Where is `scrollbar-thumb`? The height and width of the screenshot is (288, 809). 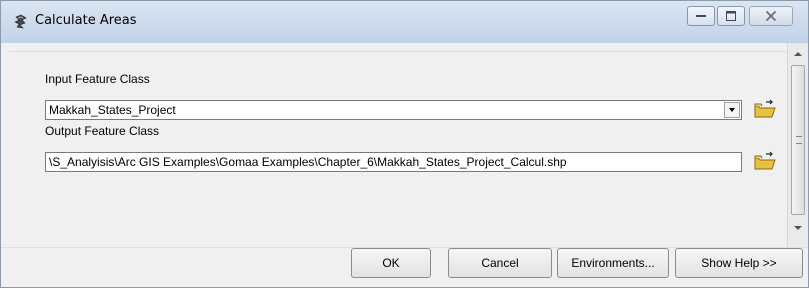
scrollbar-thumb is located at coordinates (798, 140).